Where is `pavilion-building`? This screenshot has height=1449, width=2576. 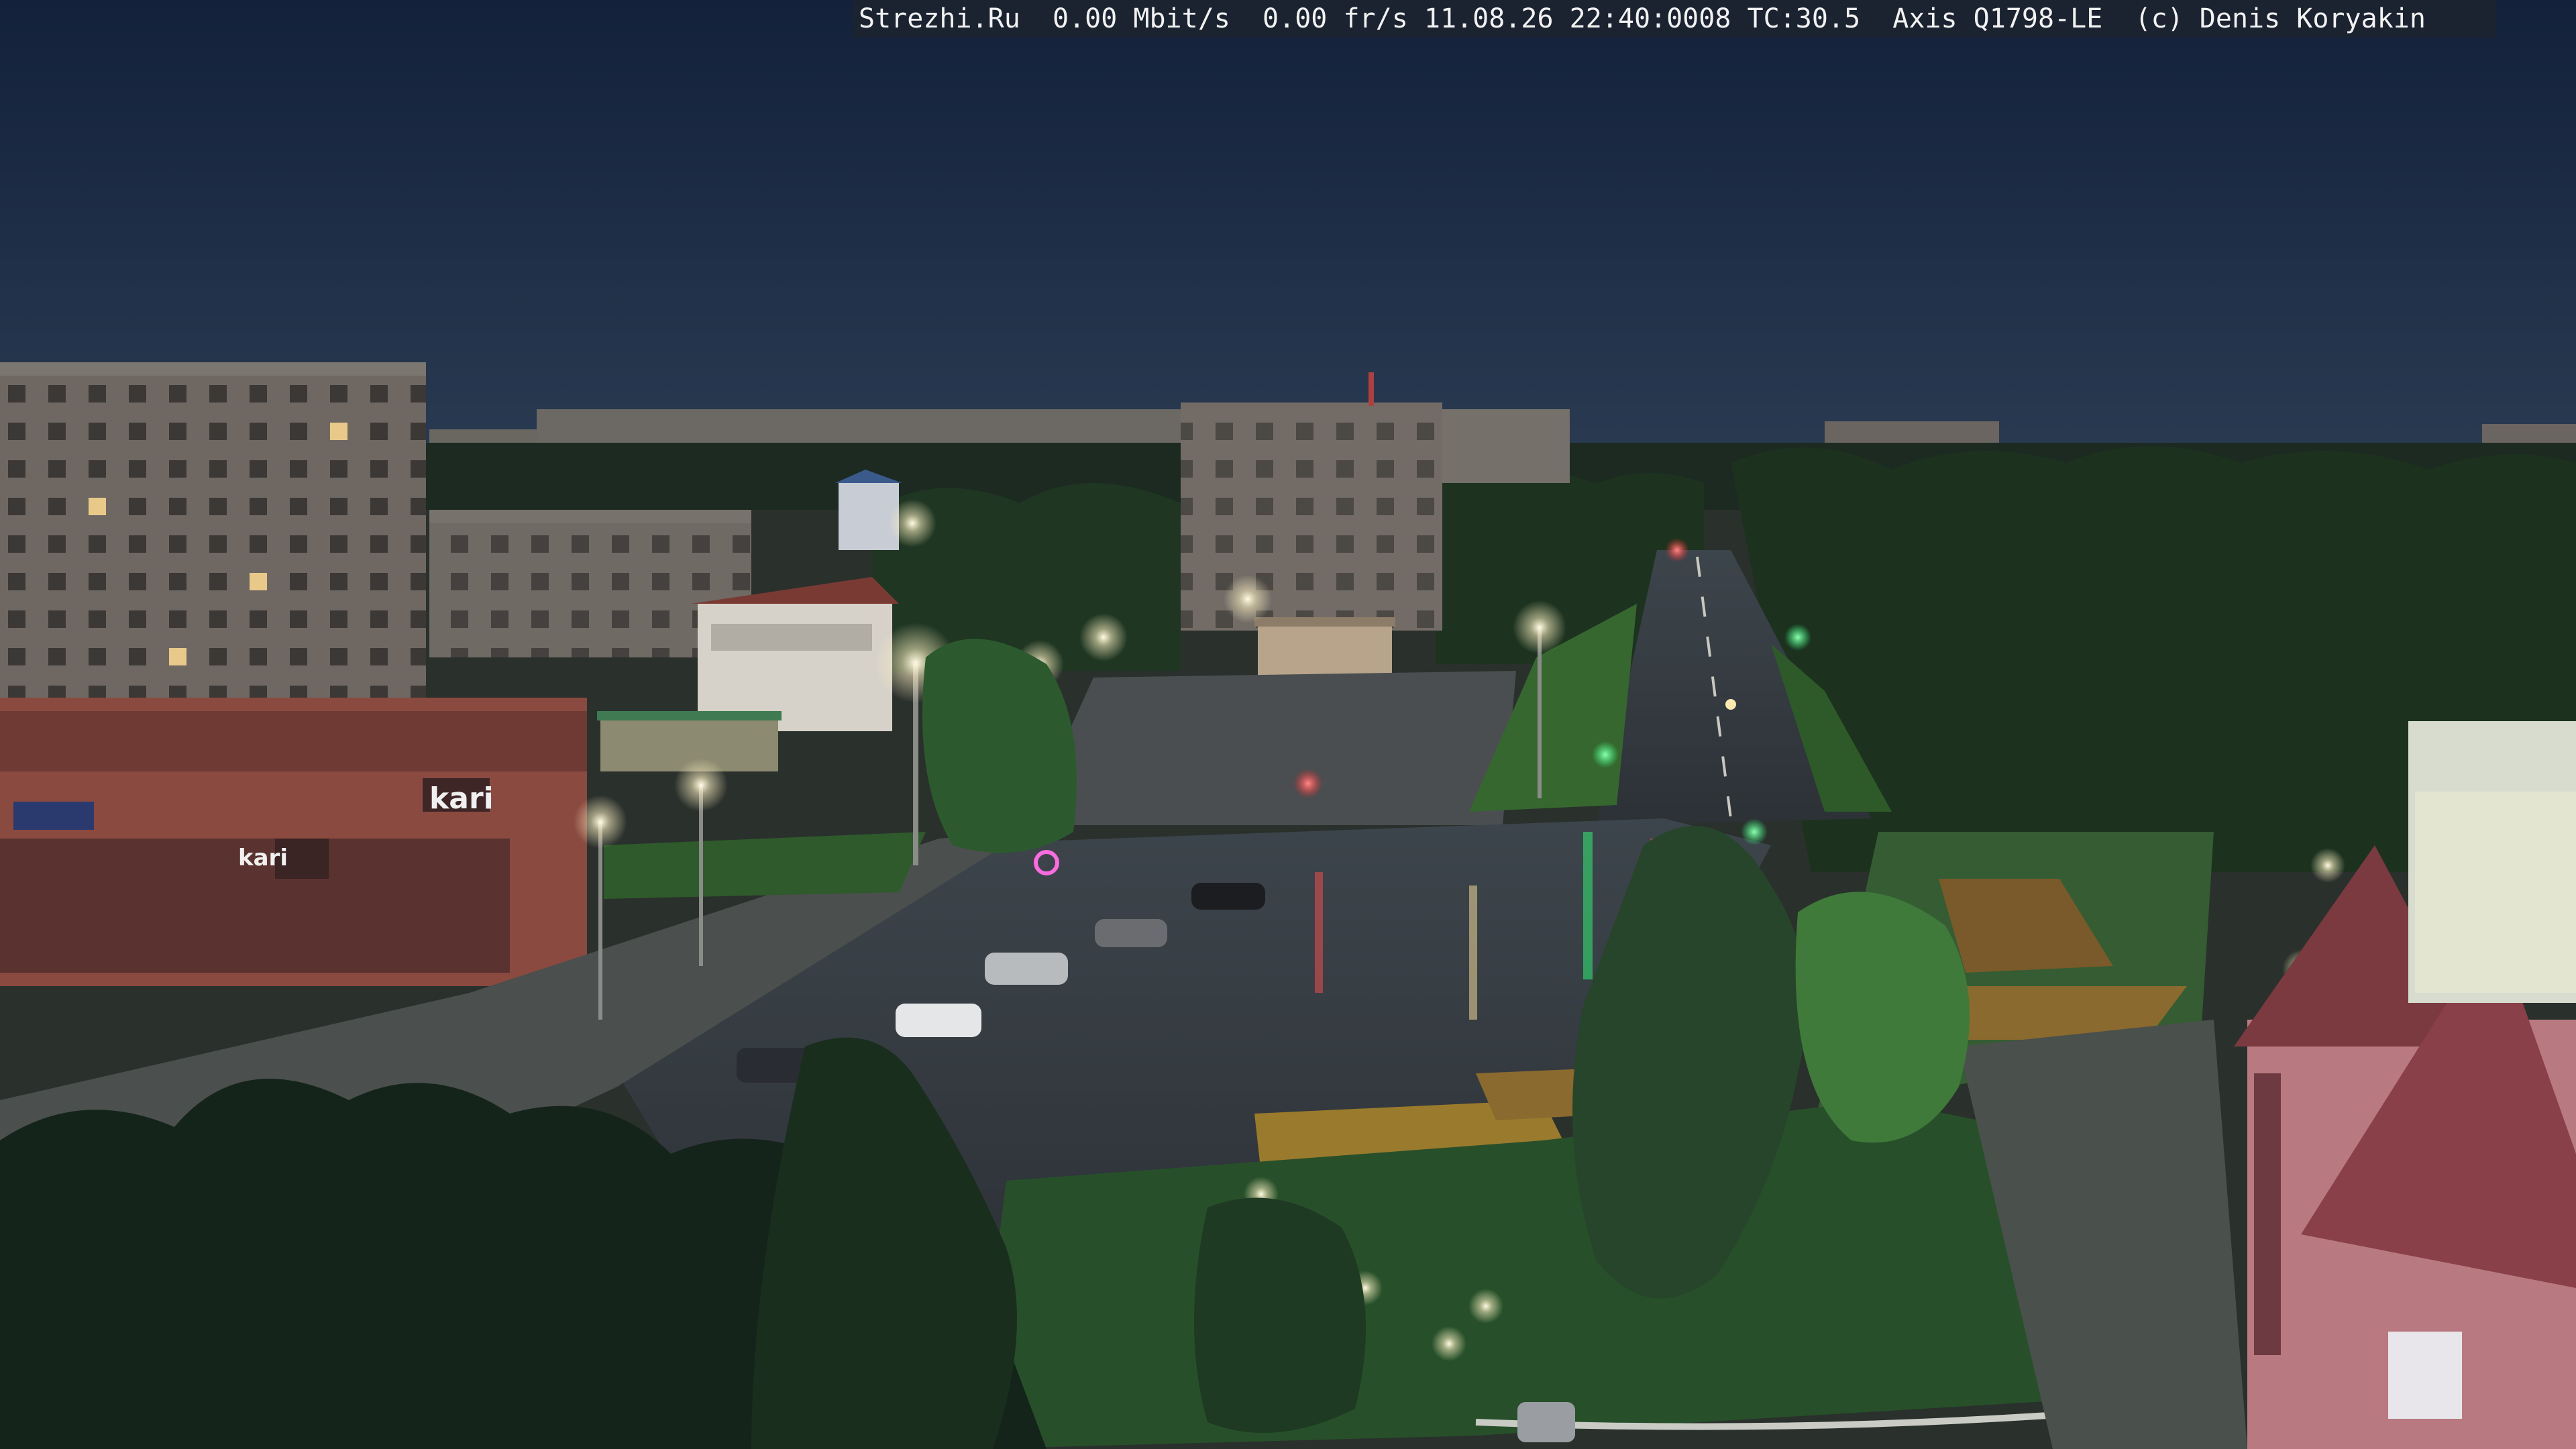
pavilion-building is located at coordinates (1324, 649).